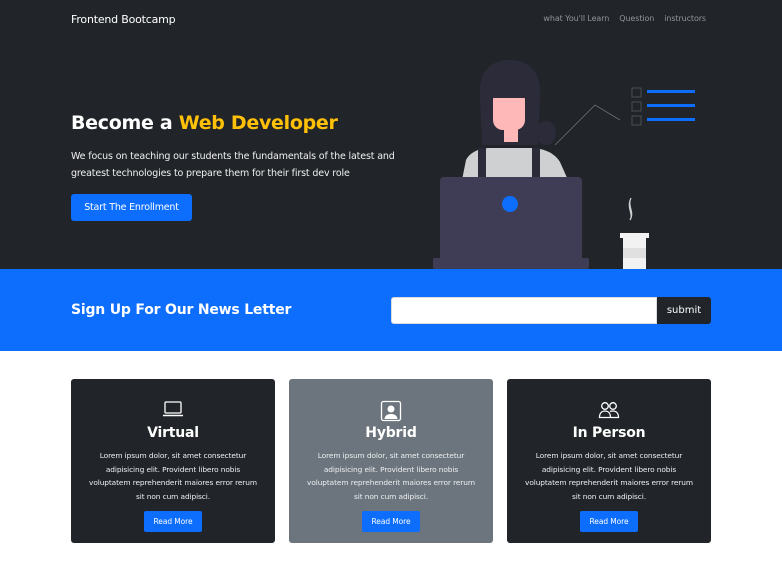  Describe the element at coordinates (685, 18) in the screenshot. I see `nav-link-instructors: instructors` at that location.